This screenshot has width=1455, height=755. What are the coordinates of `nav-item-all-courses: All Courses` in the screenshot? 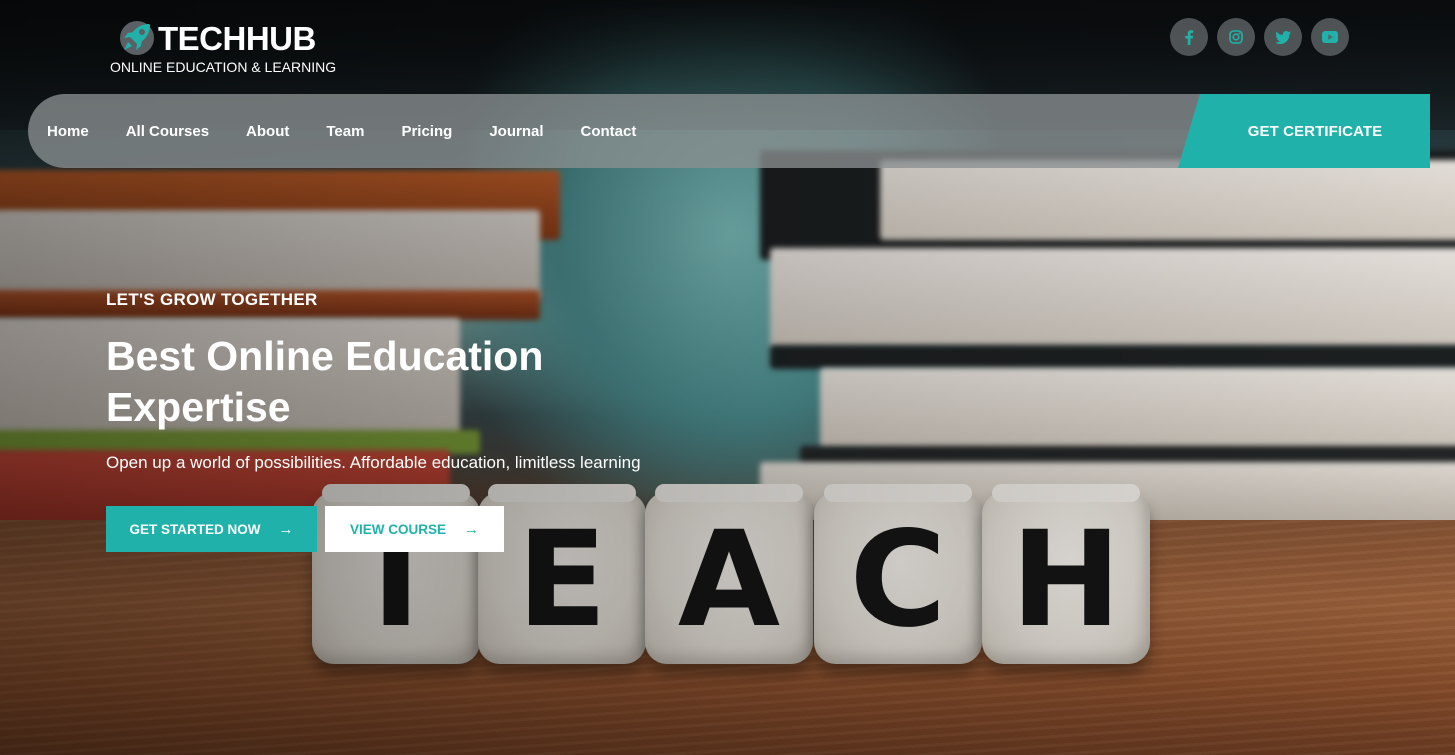 It's located at (167, 131).